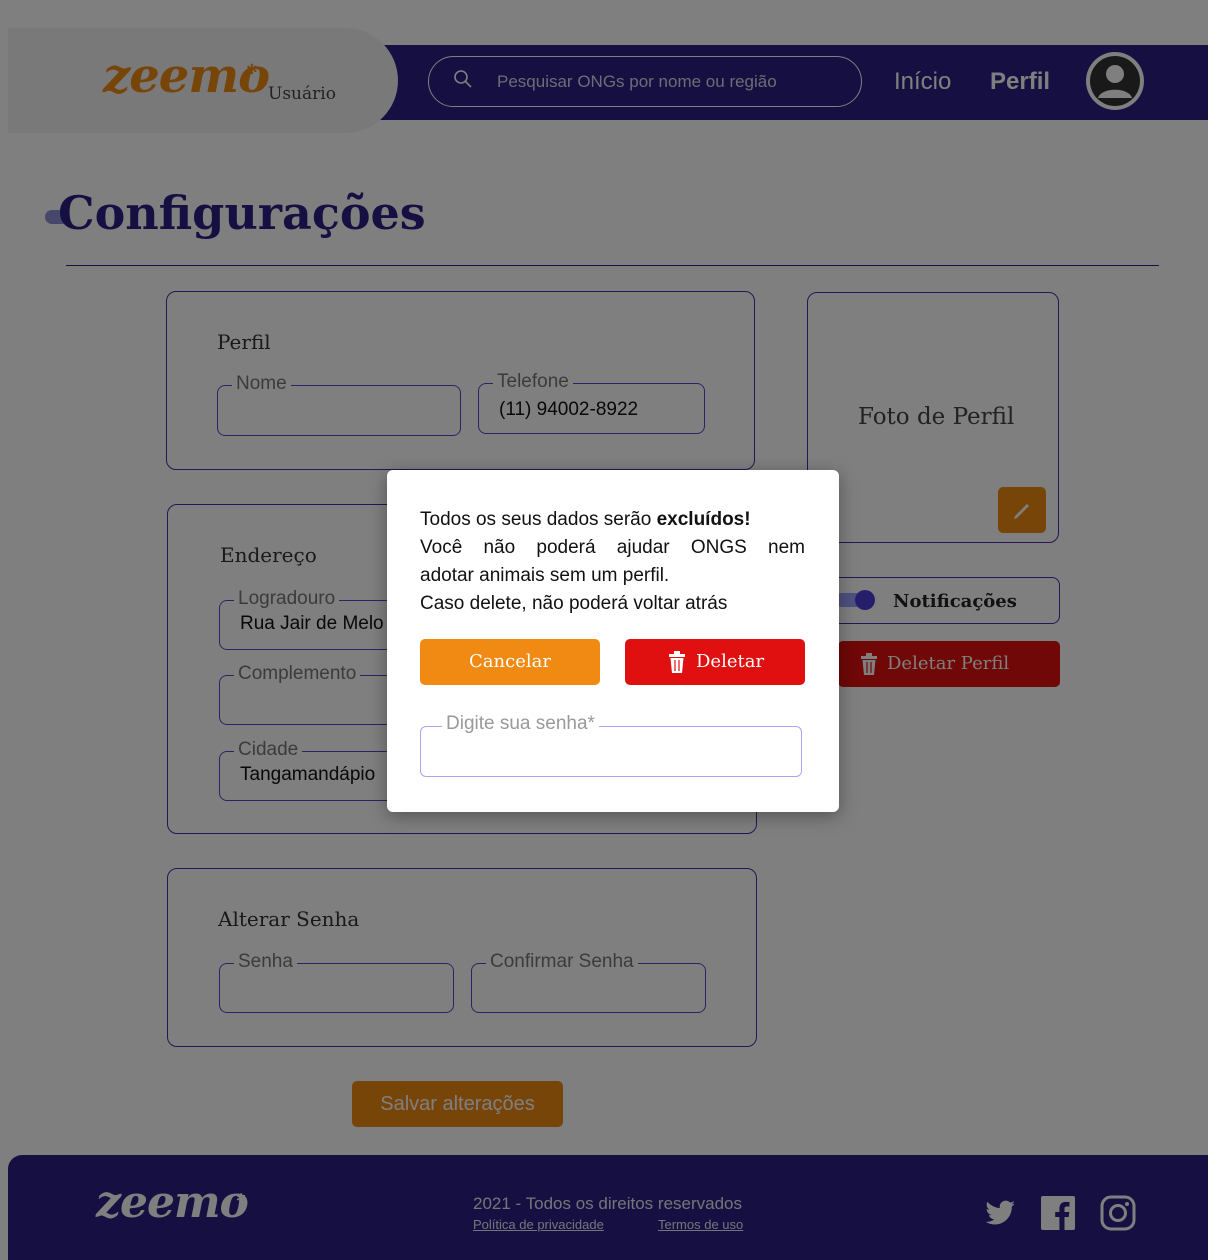 The width and height of the screenshot is (1208, 1260). I want to click on confirm-delete-label: Deletar, so click(730, 661).